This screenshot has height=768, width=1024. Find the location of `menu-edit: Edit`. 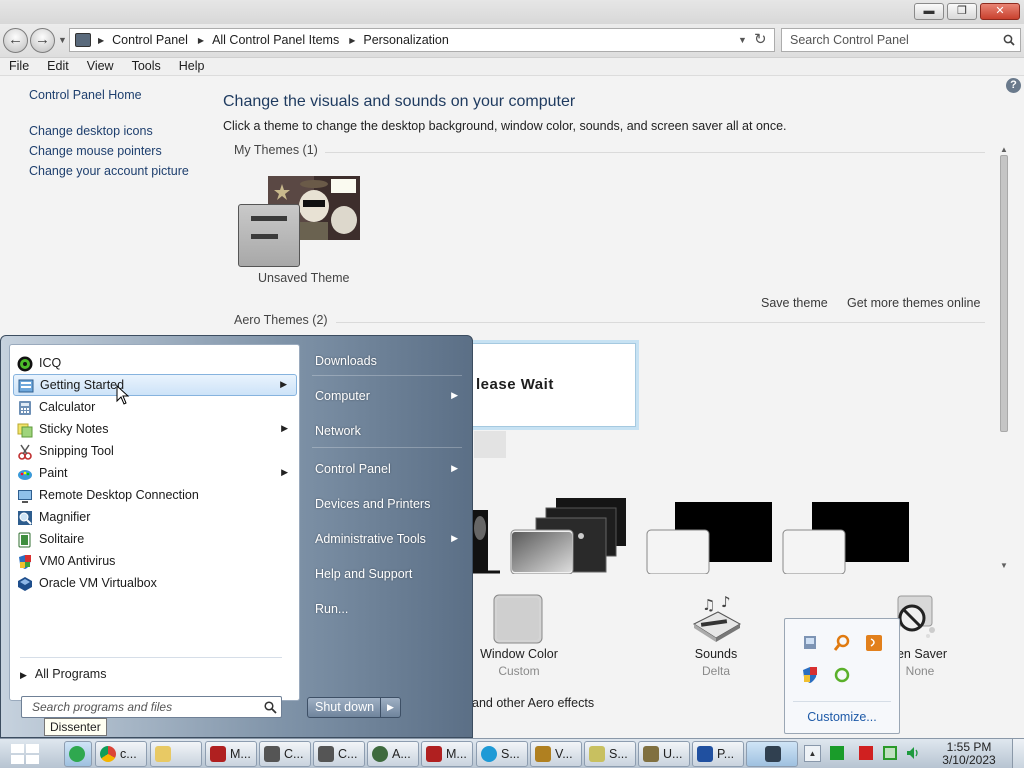

menu-edit: Edit is located at coordinates (58, 66).